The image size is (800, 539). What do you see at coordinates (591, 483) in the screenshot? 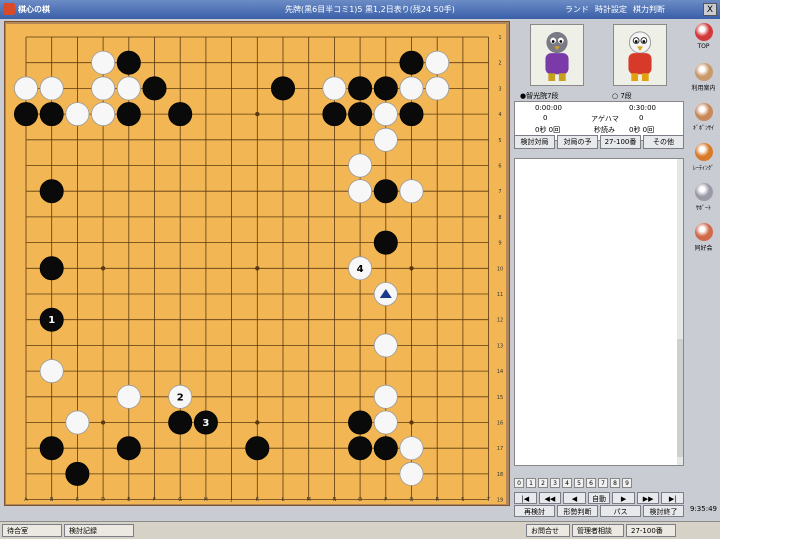
I see `number-cell: 6` at bounding box center [591, 483].